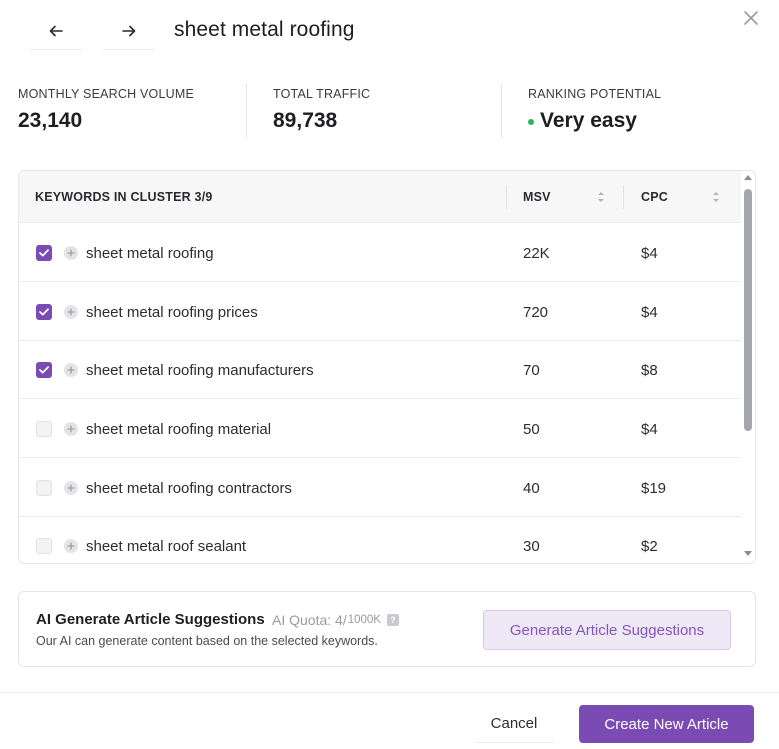 The width and height of the screenshot is (779, 749). I want to click on keyword-cell: sheet metal roofing contractors, so click(189, 488).